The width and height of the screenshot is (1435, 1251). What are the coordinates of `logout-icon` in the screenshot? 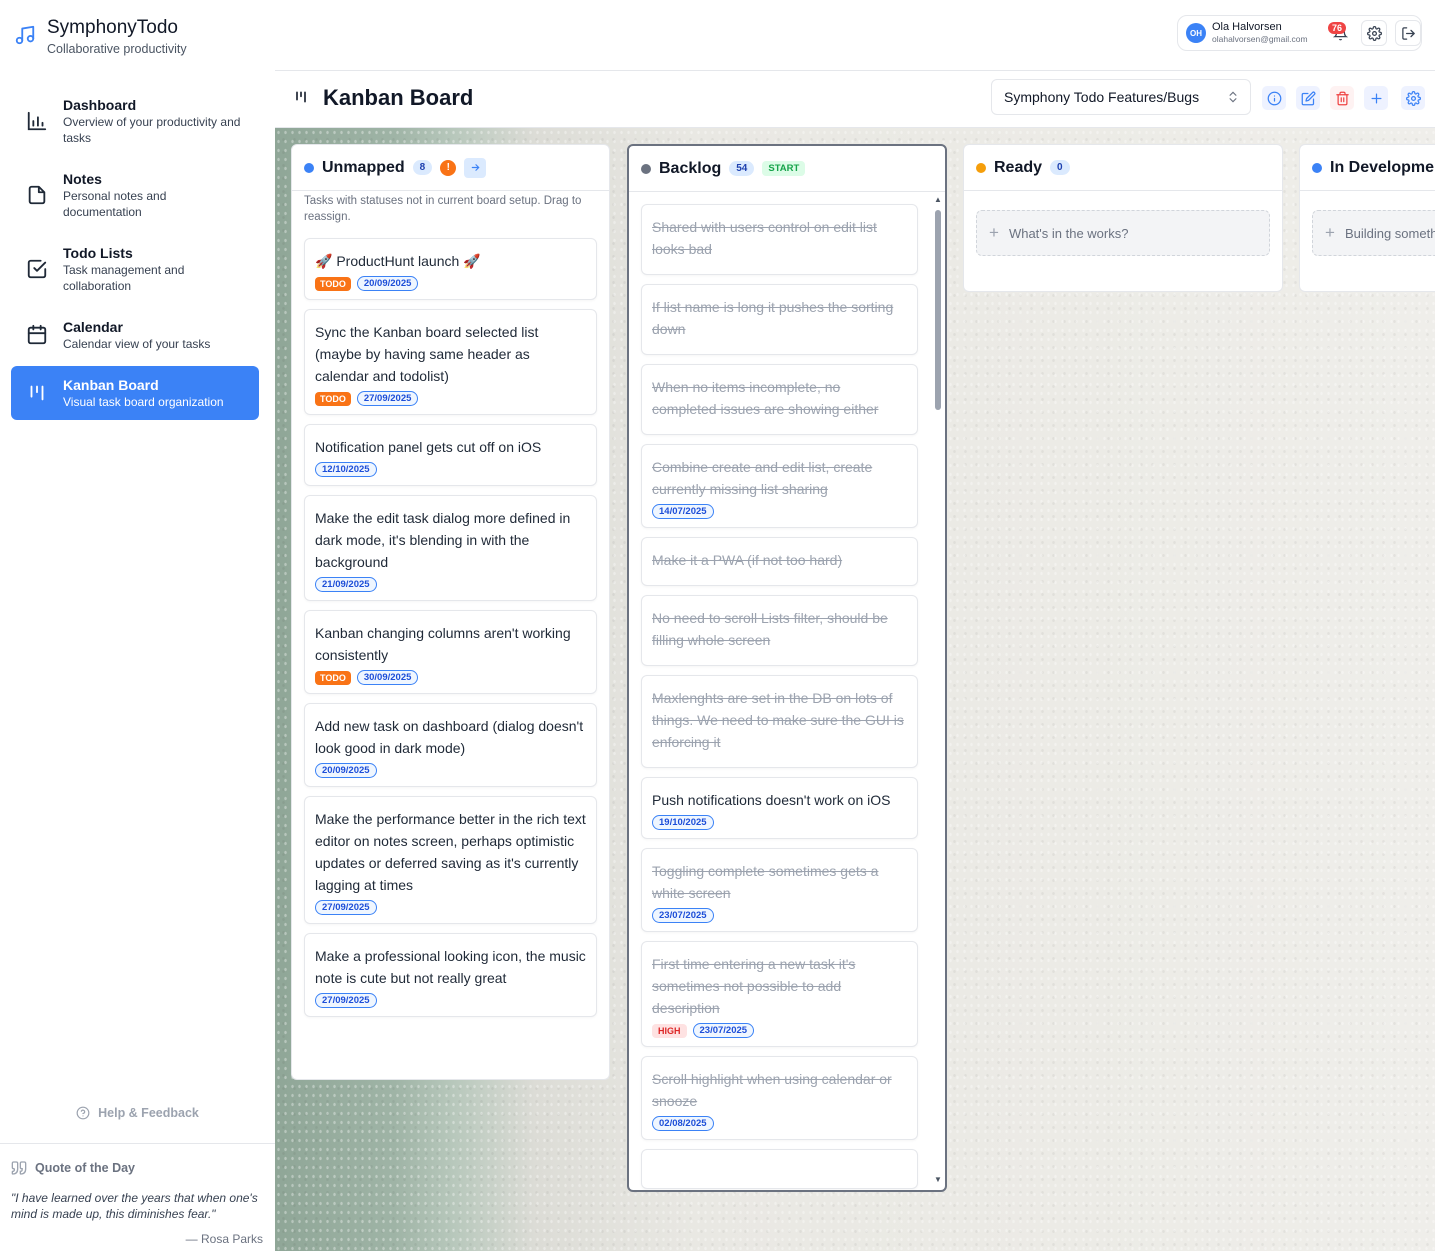 It's located at (1408, 33).